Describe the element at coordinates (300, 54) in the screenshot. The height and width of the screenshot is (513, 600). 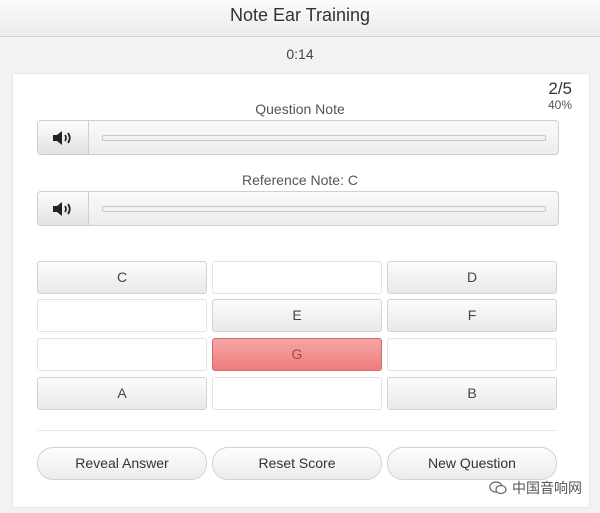
I see `timer: 0:14` at that location.